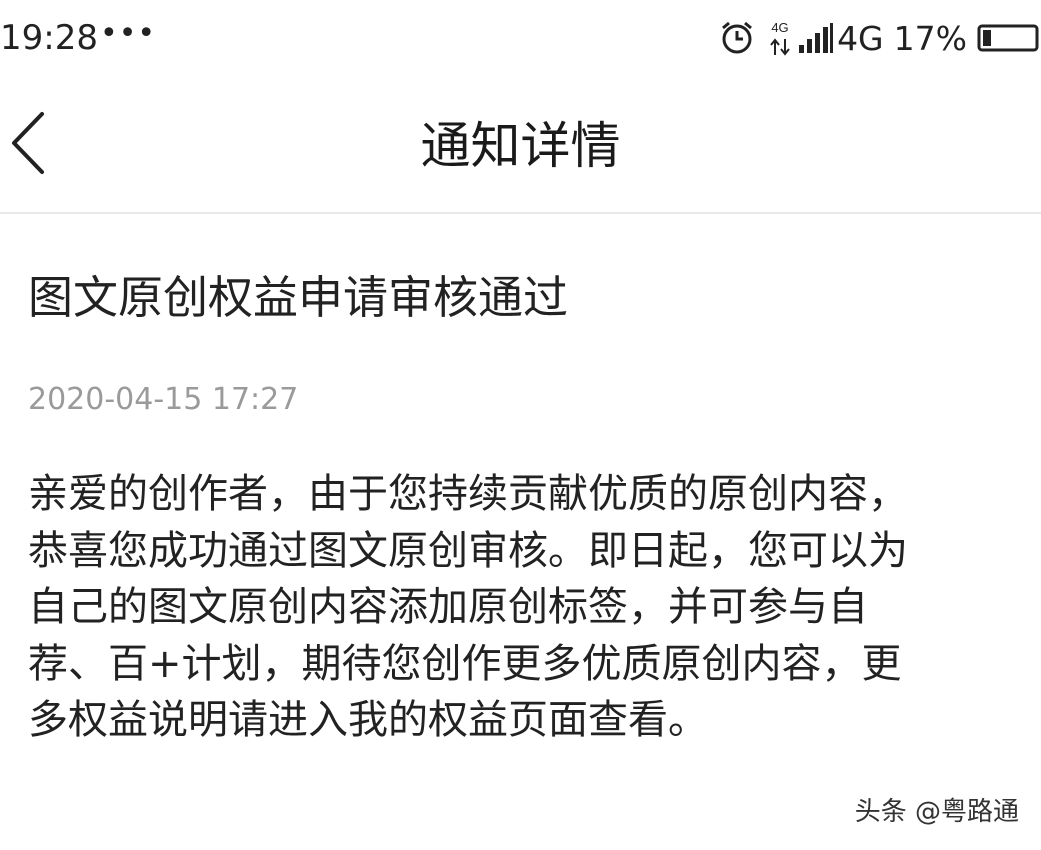 This screenshot has height=850, width=1041. Describe the element at coordinates (1008, 38) in the screenshot. I see `battery-icon` at that location.